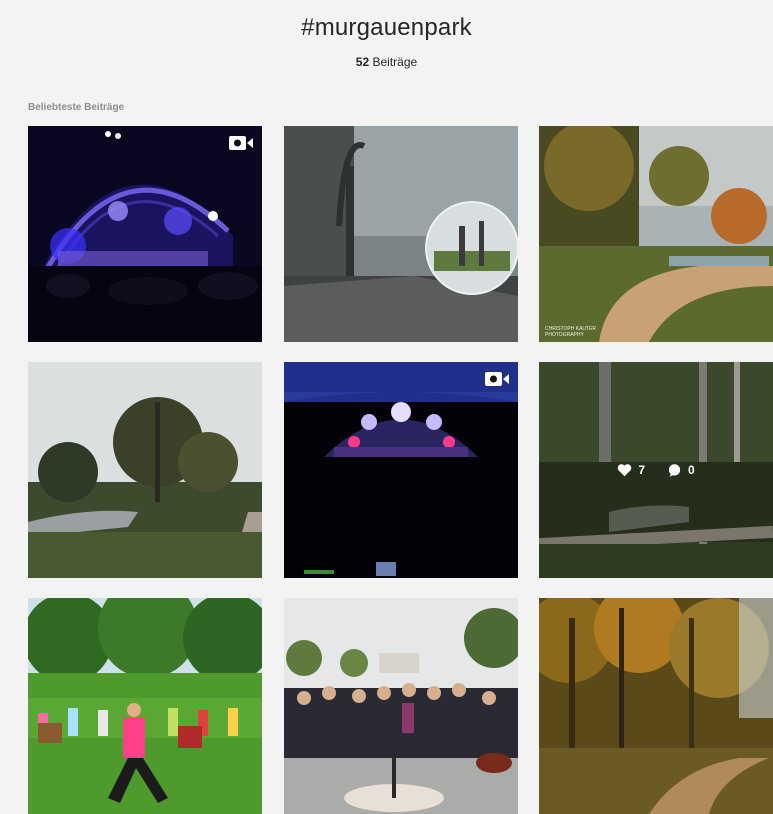 The height and width of the screenshot is (814, 773). What do you see at coordinates (674, 470) in the screenshot?
I see `comment-icon` at bounding box center [674, 470].